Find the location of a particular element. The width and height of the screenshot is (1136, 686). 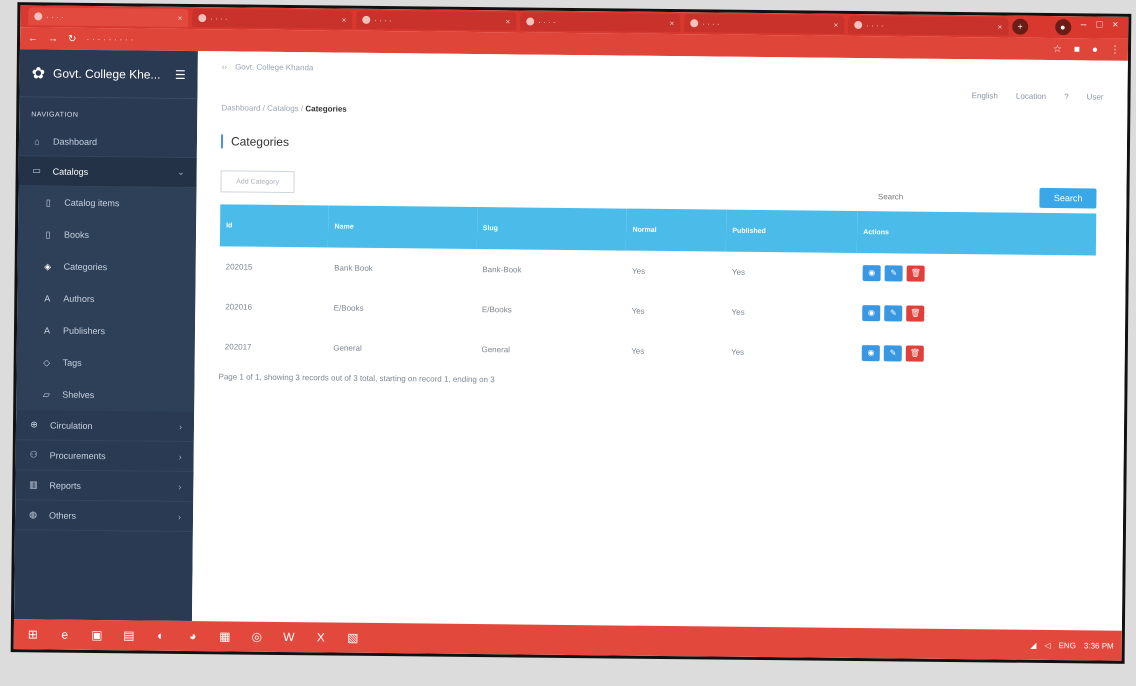

folder-icon: ▦ is located at coordinates (225, 636).